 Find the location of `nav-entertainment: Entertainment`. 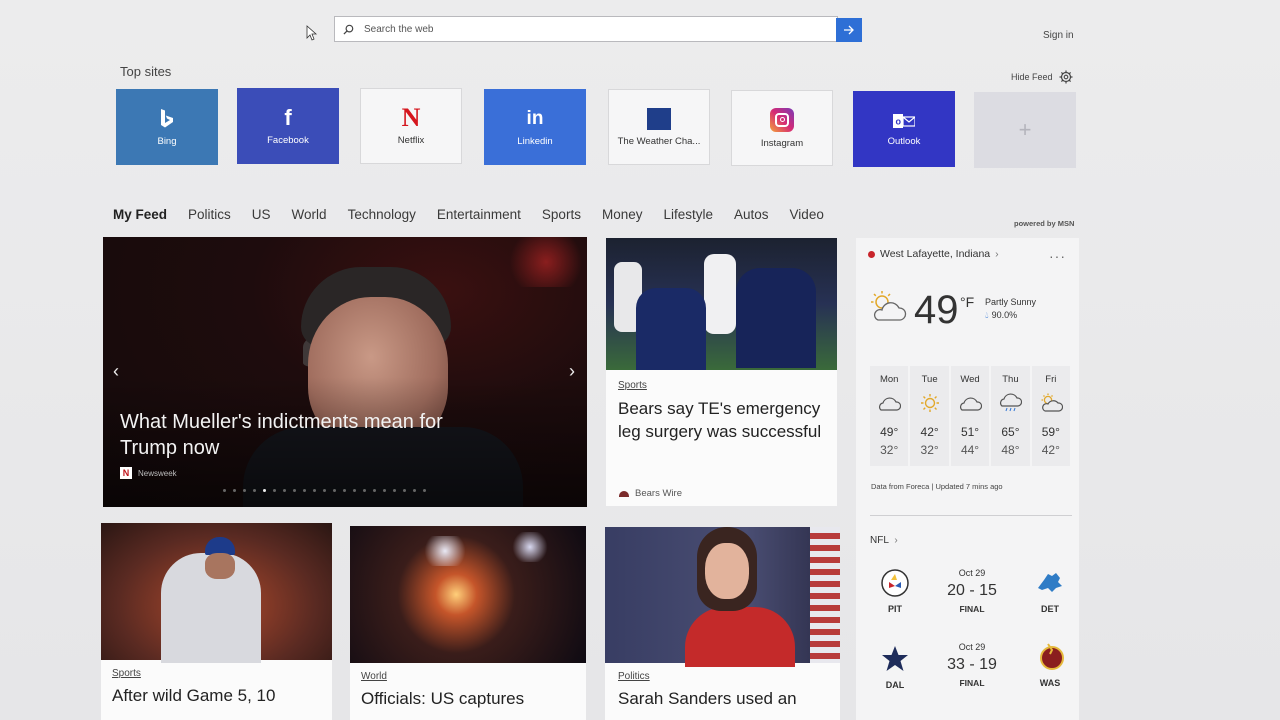

nav-entertainment: Entertainment is located at coordinates (479, 214).